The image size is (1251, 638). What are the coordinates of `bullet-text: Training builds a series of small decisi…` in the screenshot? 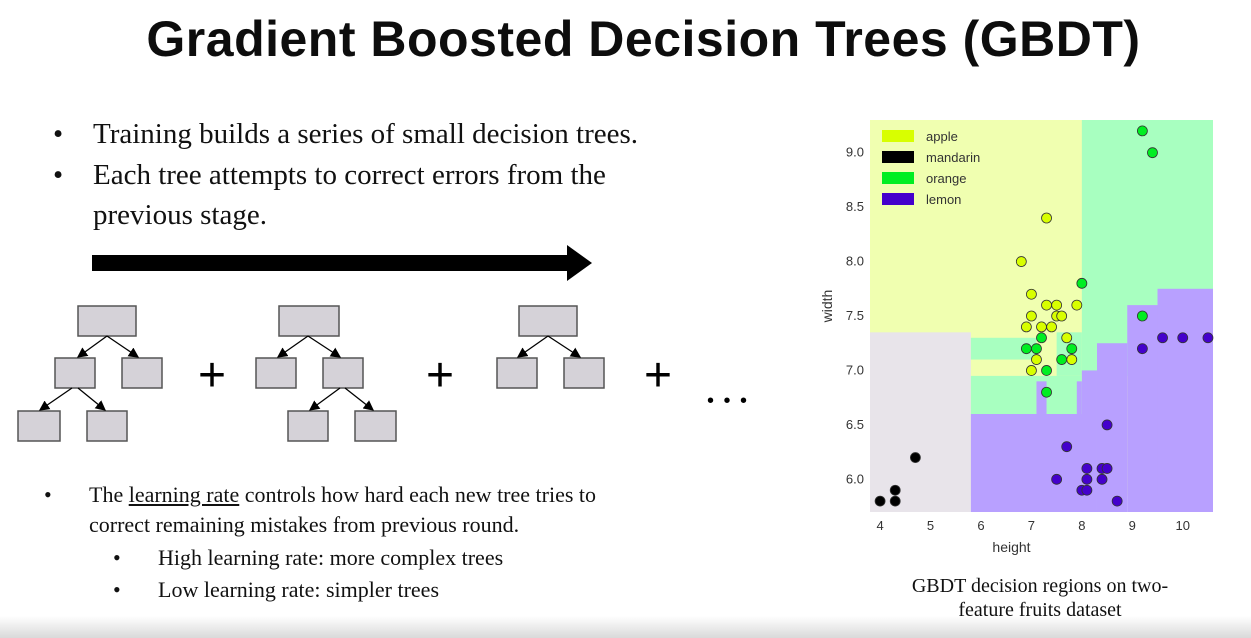 It's located at (366, 134).